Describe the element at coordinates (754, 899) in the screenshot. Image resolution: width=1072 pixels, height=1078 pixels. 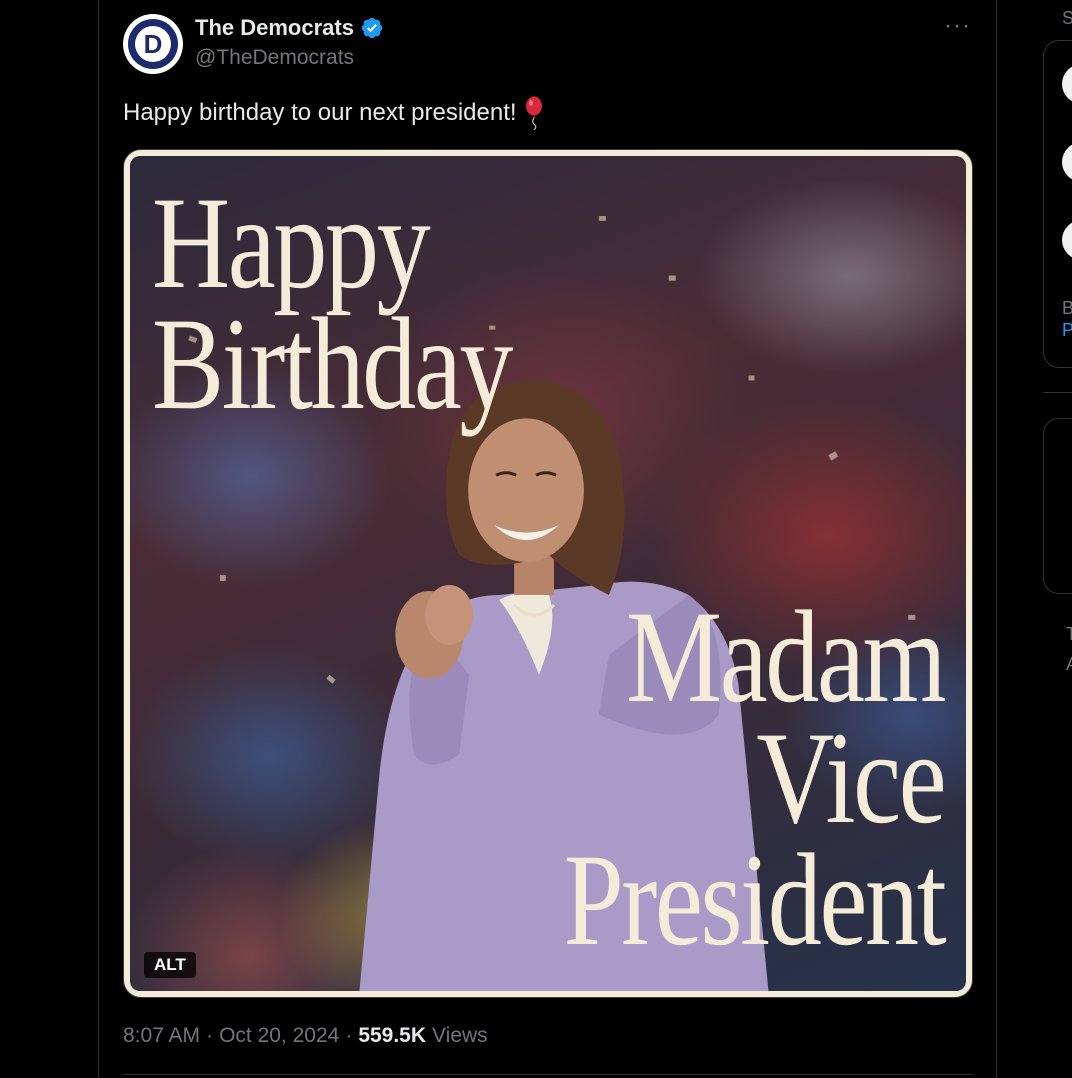
I see `headline-word: President` at that location.